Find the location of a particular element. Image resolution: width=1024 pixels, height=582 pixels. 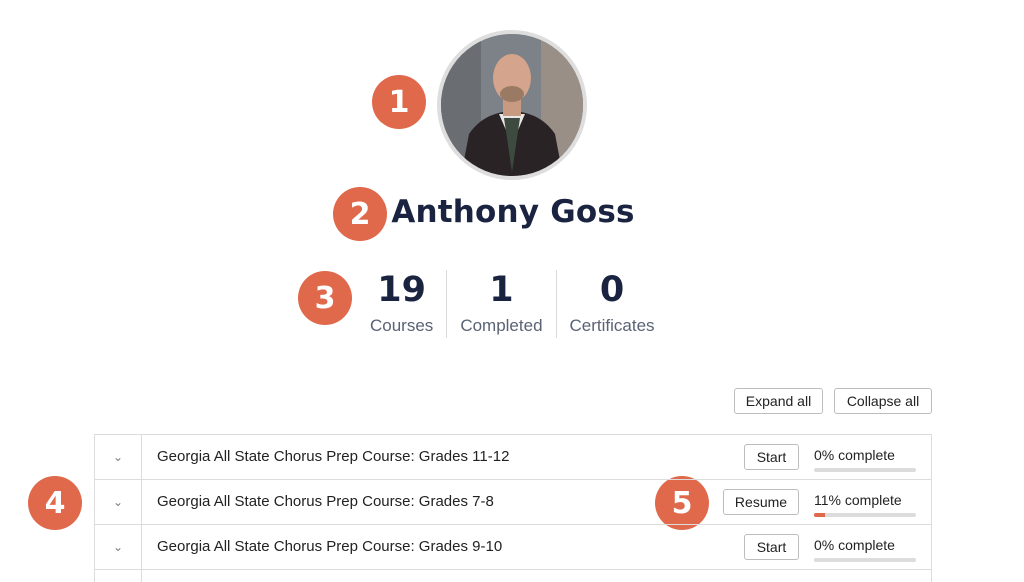

collapse-all-button: Collapse all is located at coordinates (883, 401).